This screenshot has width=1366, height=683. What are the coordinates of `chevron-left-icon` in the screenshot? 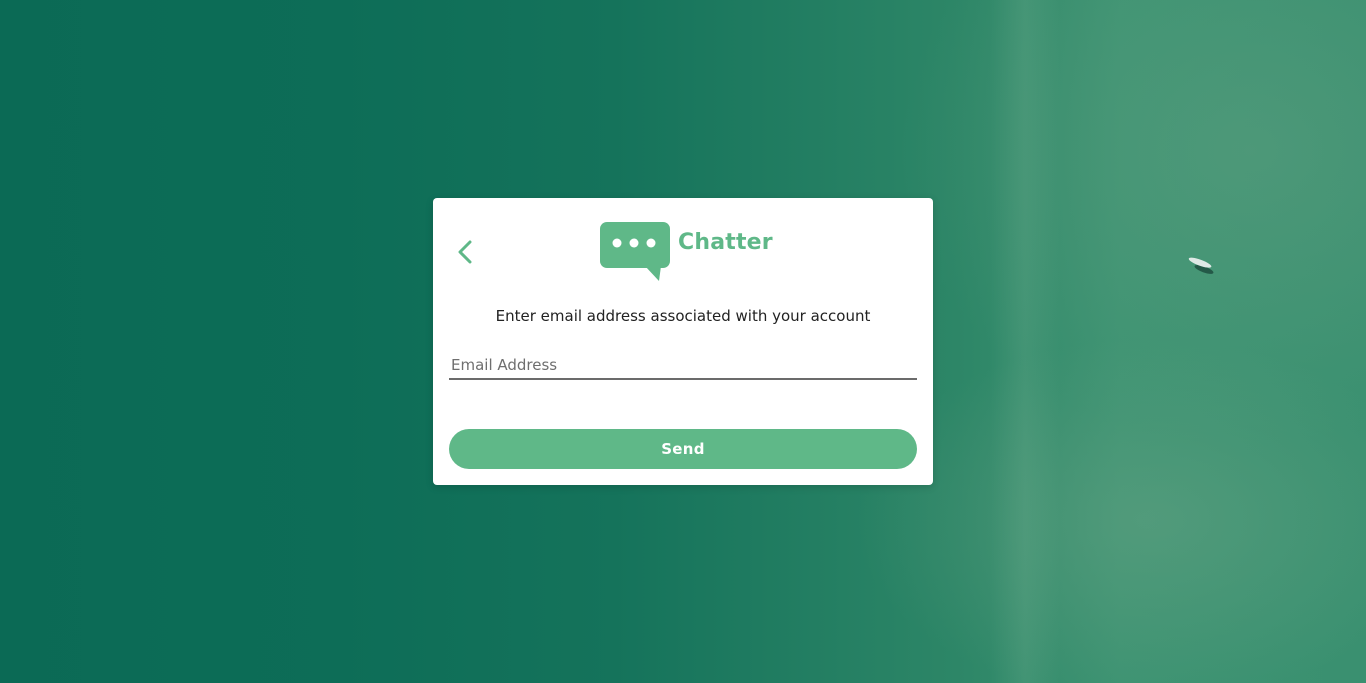 It's located at (465, 252).